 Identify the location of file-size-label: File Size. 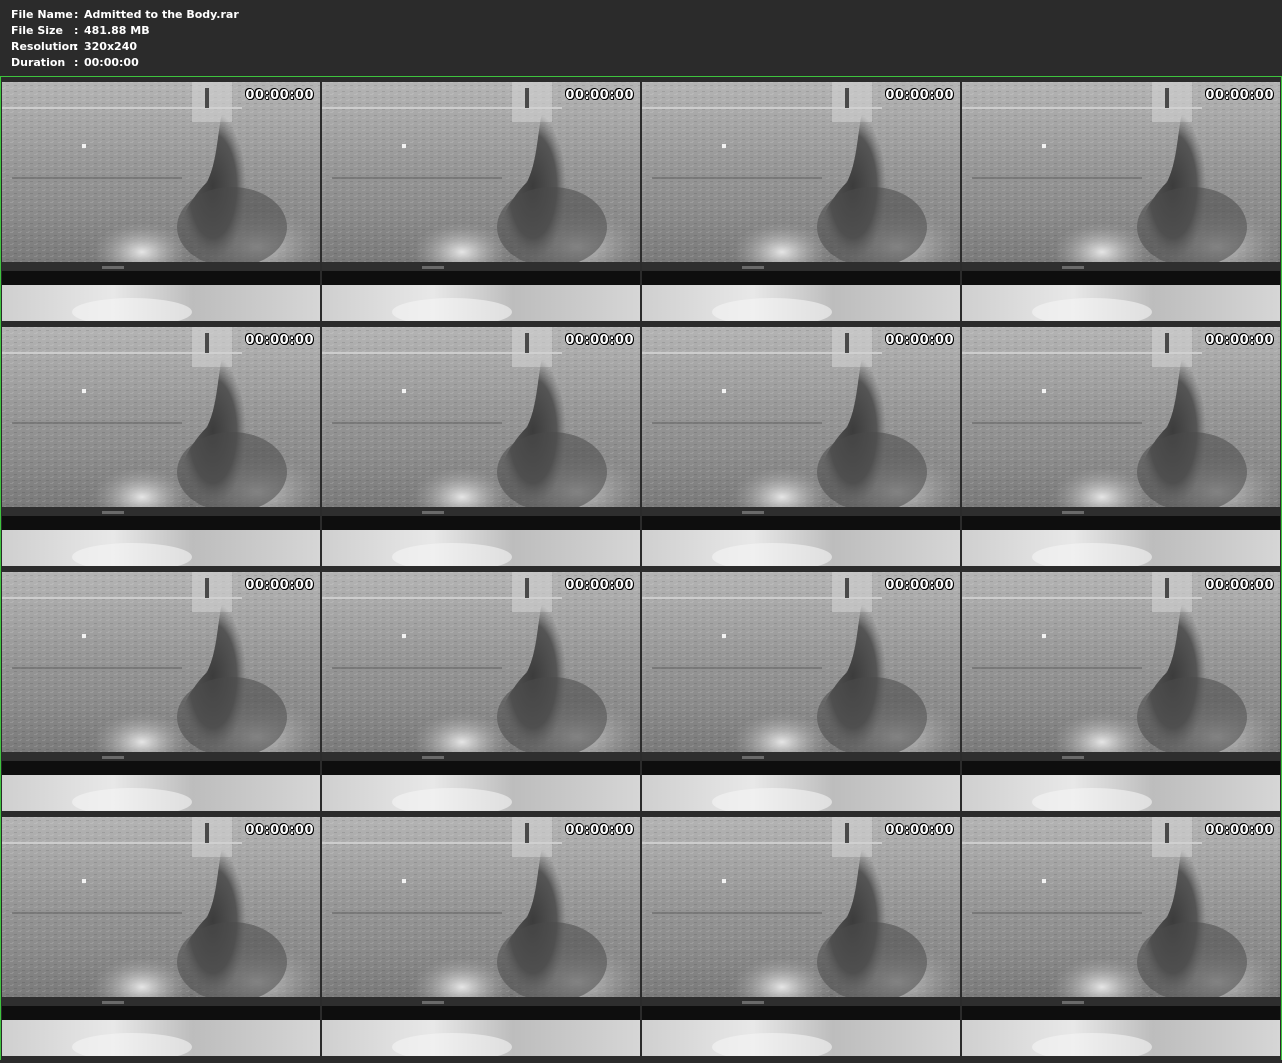
(37, 30).